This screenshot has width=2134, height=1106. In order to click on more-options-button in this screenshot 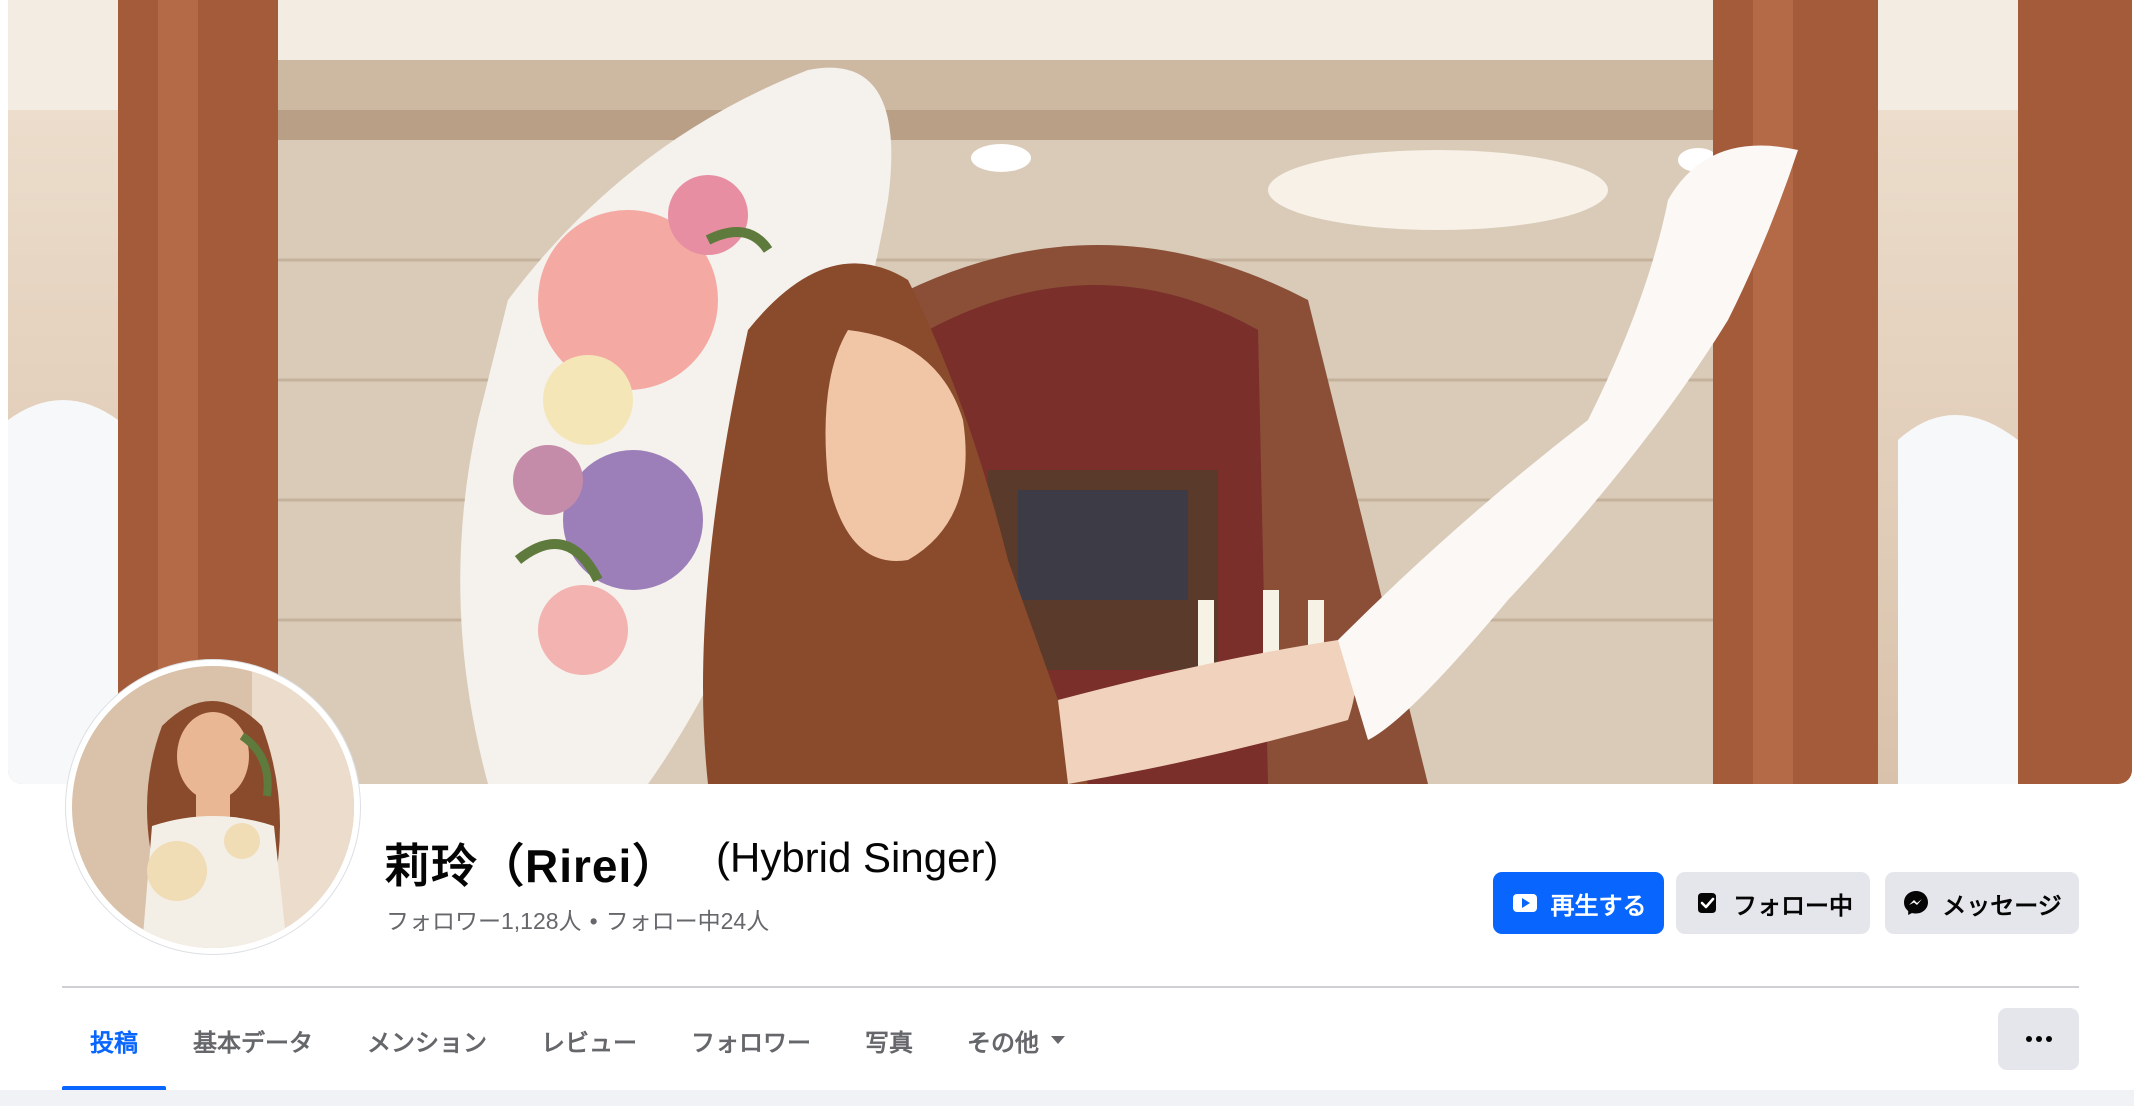, I will do `click(2038, 1039)`.